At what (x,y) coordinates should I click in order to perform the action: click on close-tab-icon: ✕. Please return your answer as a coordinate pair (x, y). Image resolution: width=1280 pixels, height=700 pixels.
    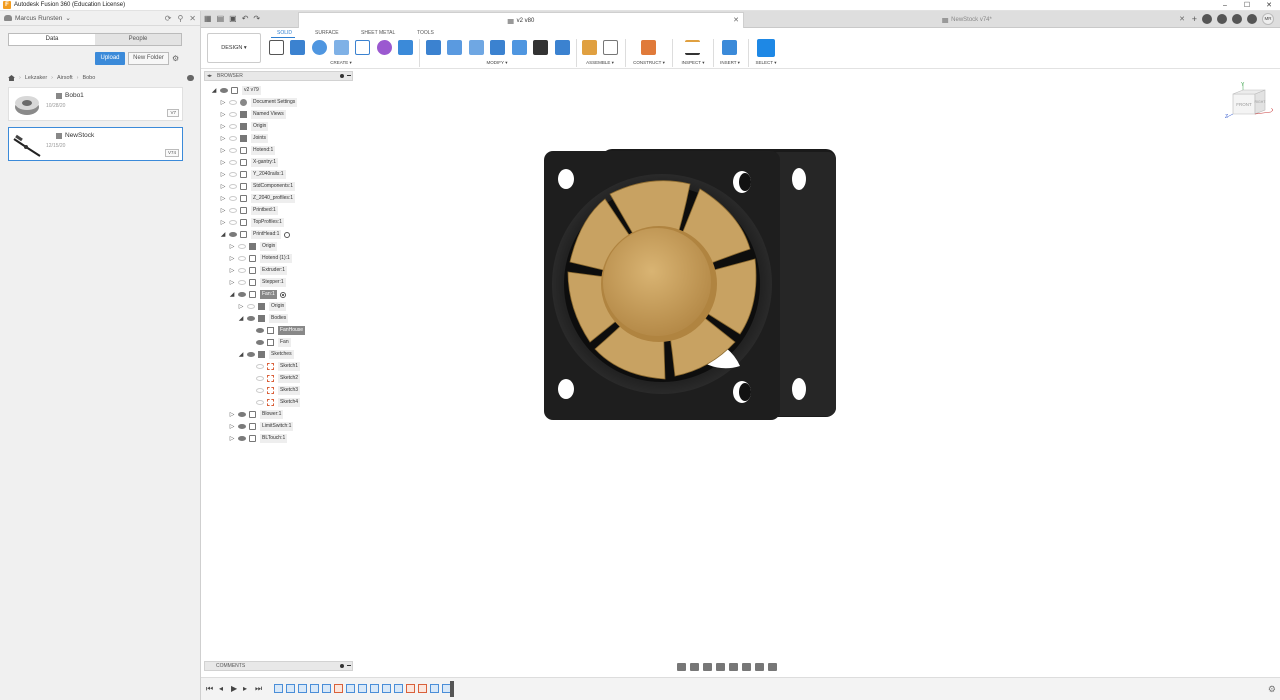
    Looking at the image, I should click on (736, 21).